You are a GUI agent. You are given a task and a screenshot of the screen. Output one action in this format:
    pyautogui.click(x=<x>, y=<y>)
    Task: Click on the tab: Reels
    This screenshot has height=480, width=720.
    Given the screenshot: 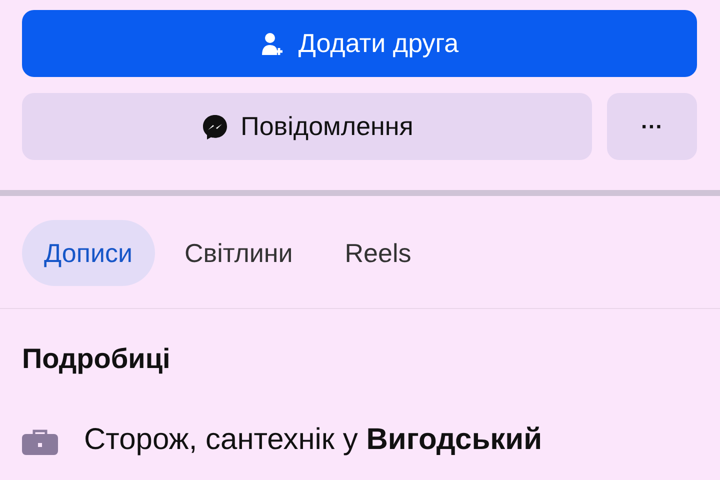 What is the action you would take?
    pyautogui.click(x=378, y=253)
    